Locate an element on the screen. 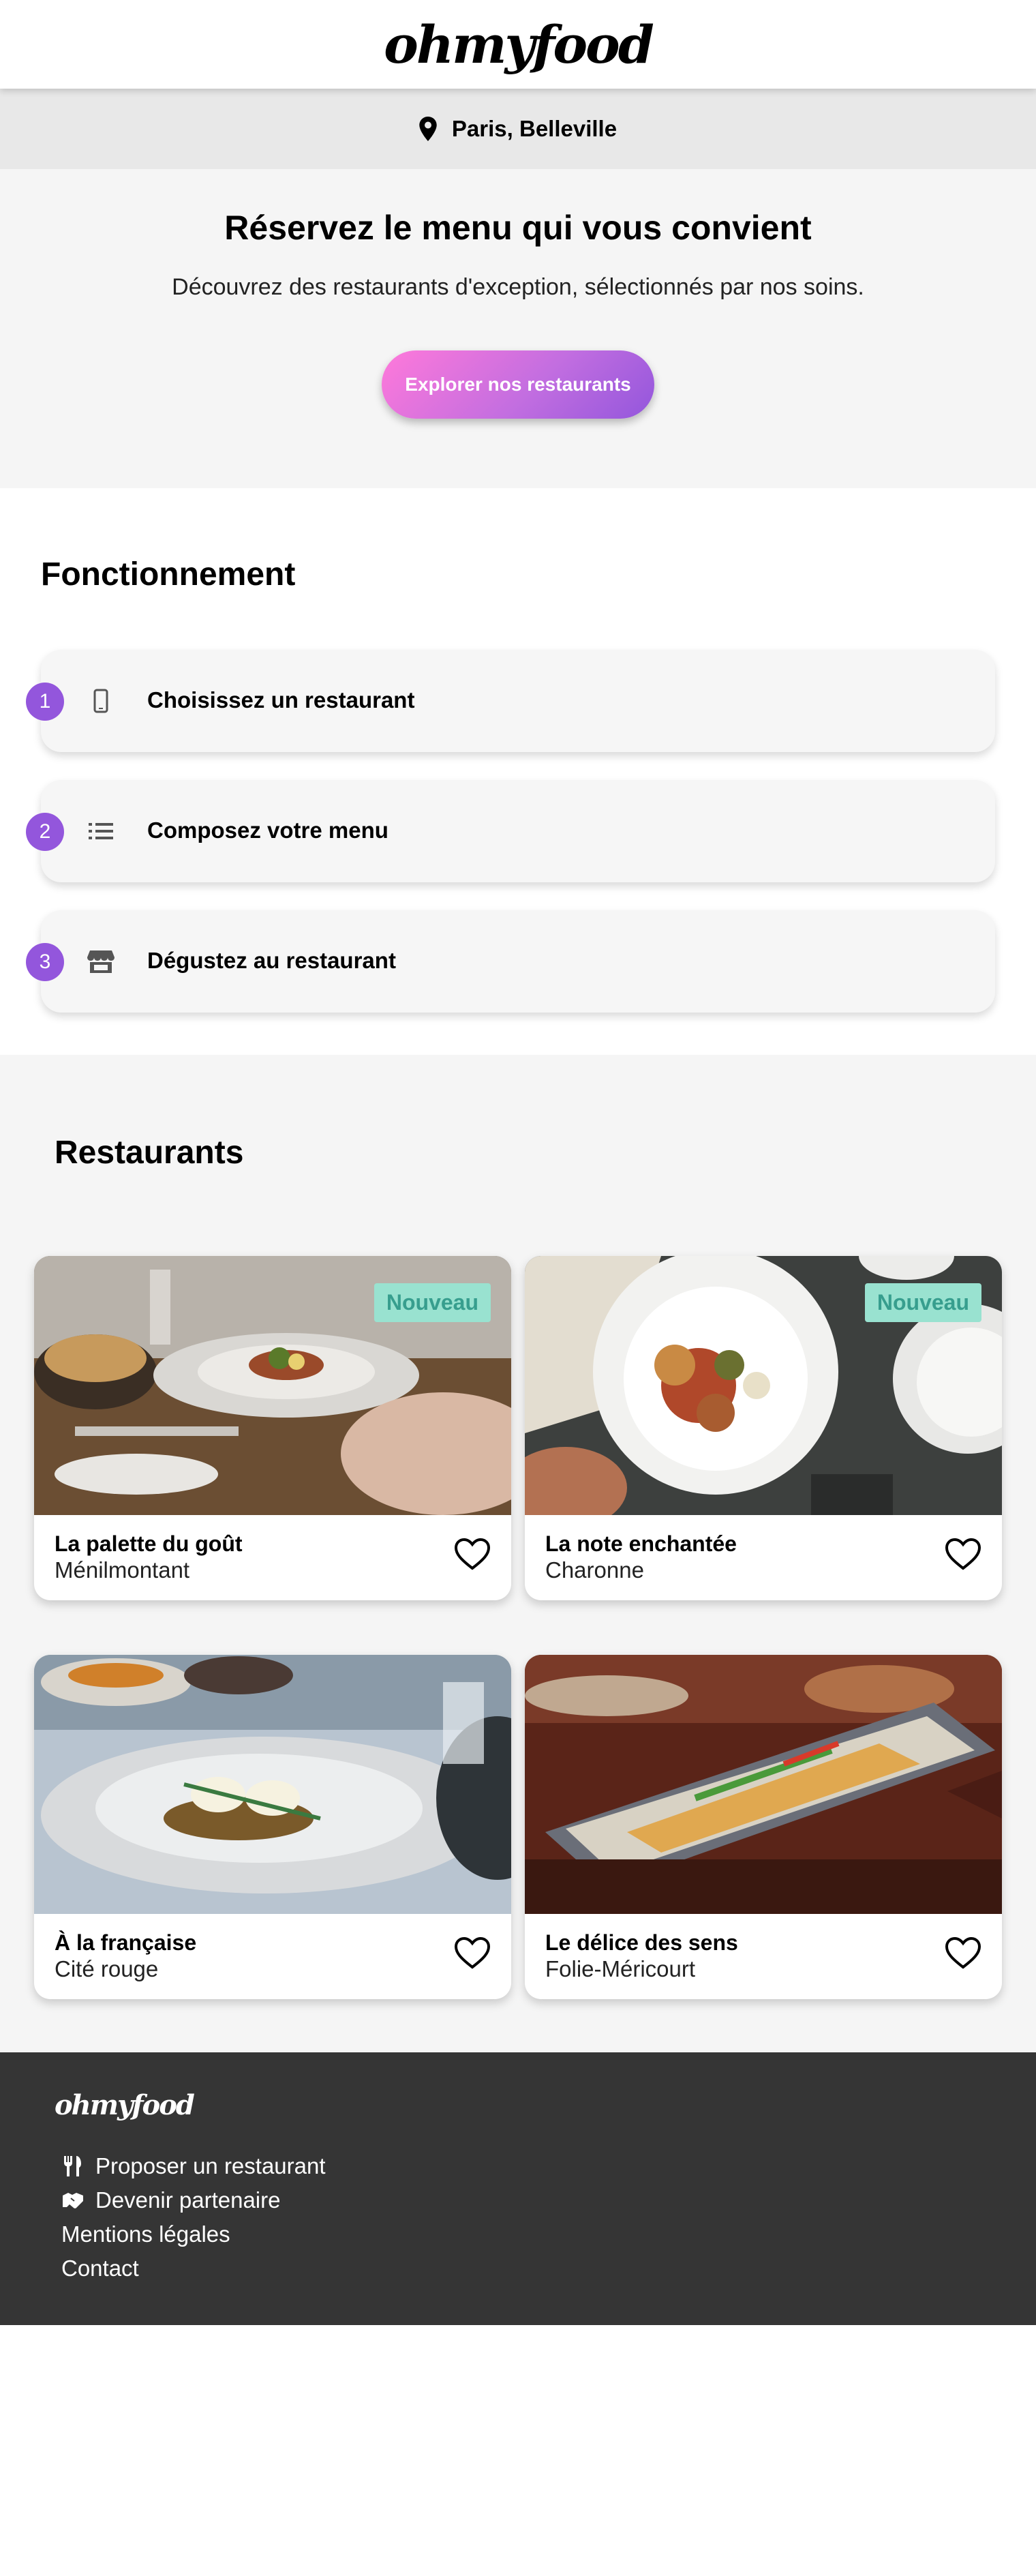 Image resolution: width=1036 pixels, height=2576 pixels. step-number: 2 is located at coordinates (45, 832).